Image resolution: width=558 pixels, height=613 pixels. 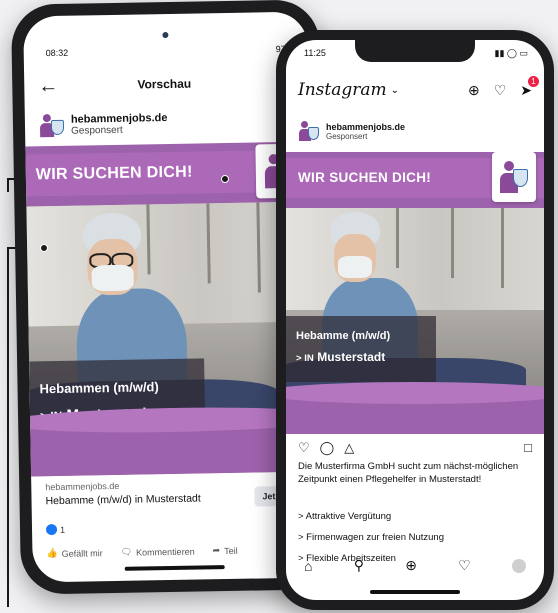 I want to click on direct-message-icon: ➤ 1, so click(x=529, y=87).